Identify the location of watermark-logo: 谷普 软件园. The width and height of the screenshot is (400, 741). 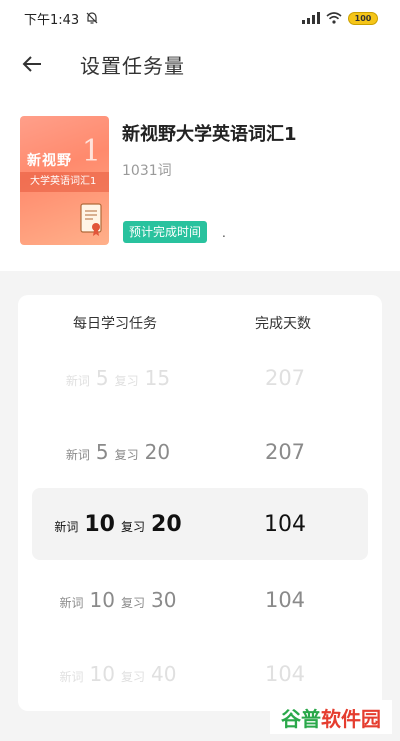
(331, 717).